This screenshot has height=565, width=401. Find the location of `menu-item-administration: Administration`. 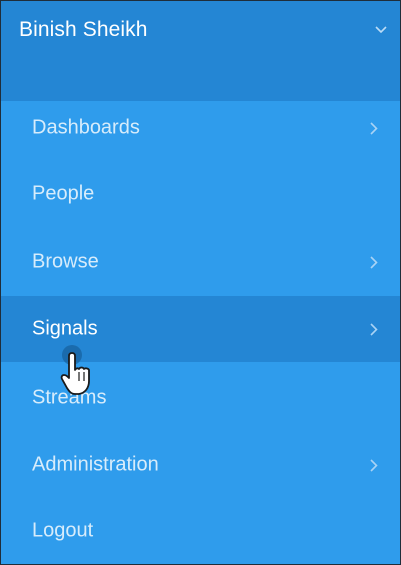

menu-item-administration: Administration is located at coordinates (200, 465).